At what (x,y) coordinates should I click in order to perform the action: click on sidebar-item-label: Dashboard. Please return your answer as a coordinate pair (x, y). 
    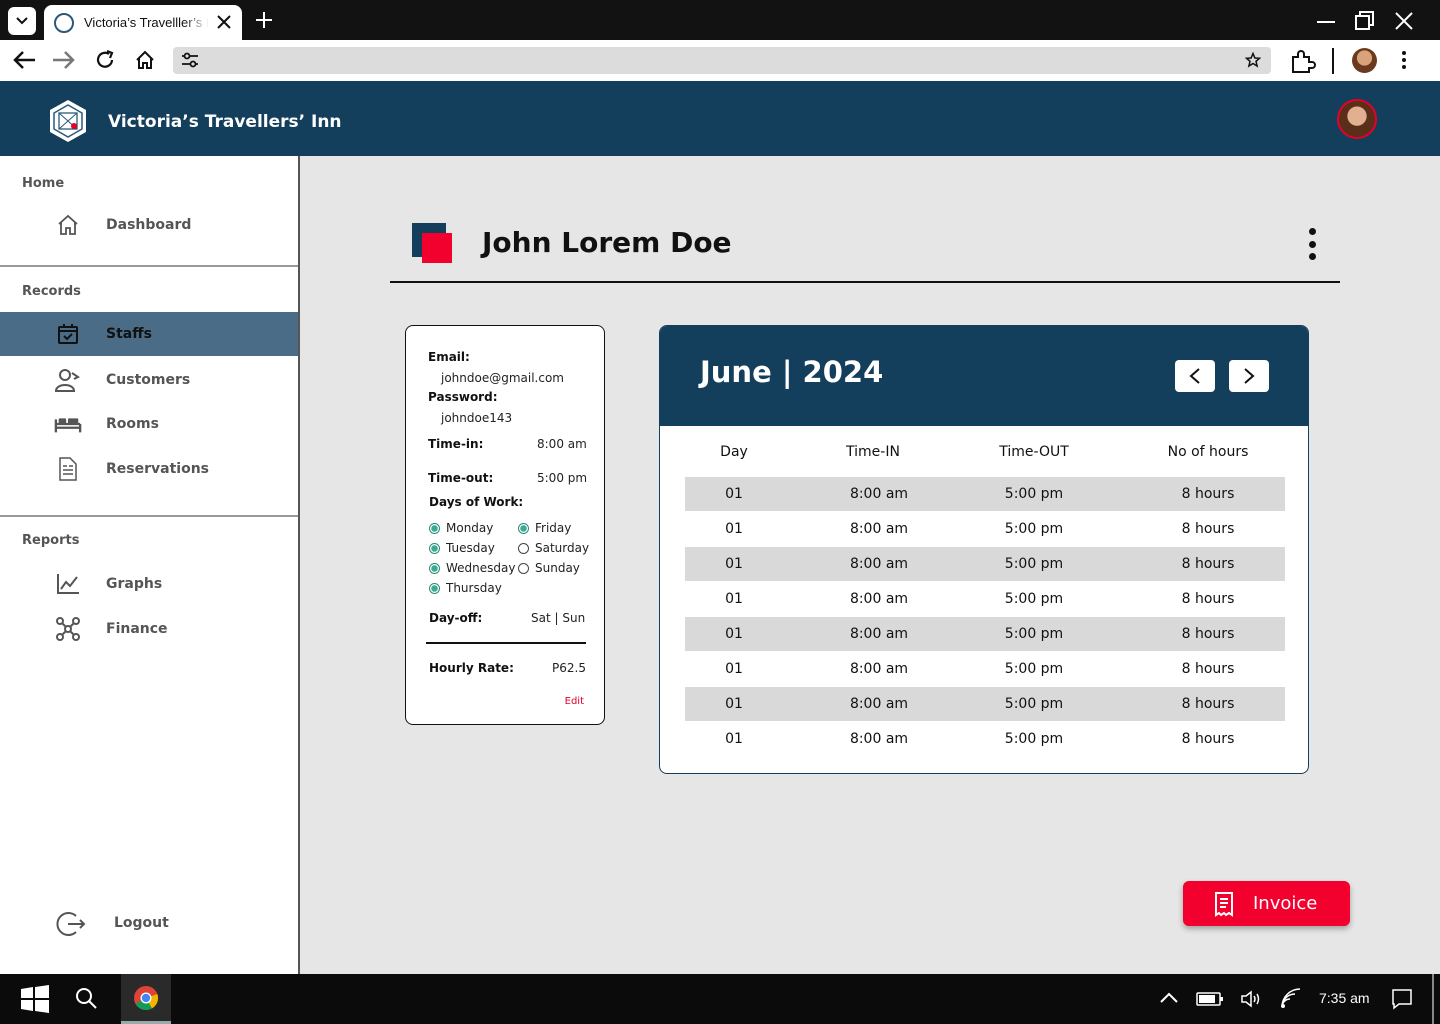
    Looking at the image, I should click on (149, 225).